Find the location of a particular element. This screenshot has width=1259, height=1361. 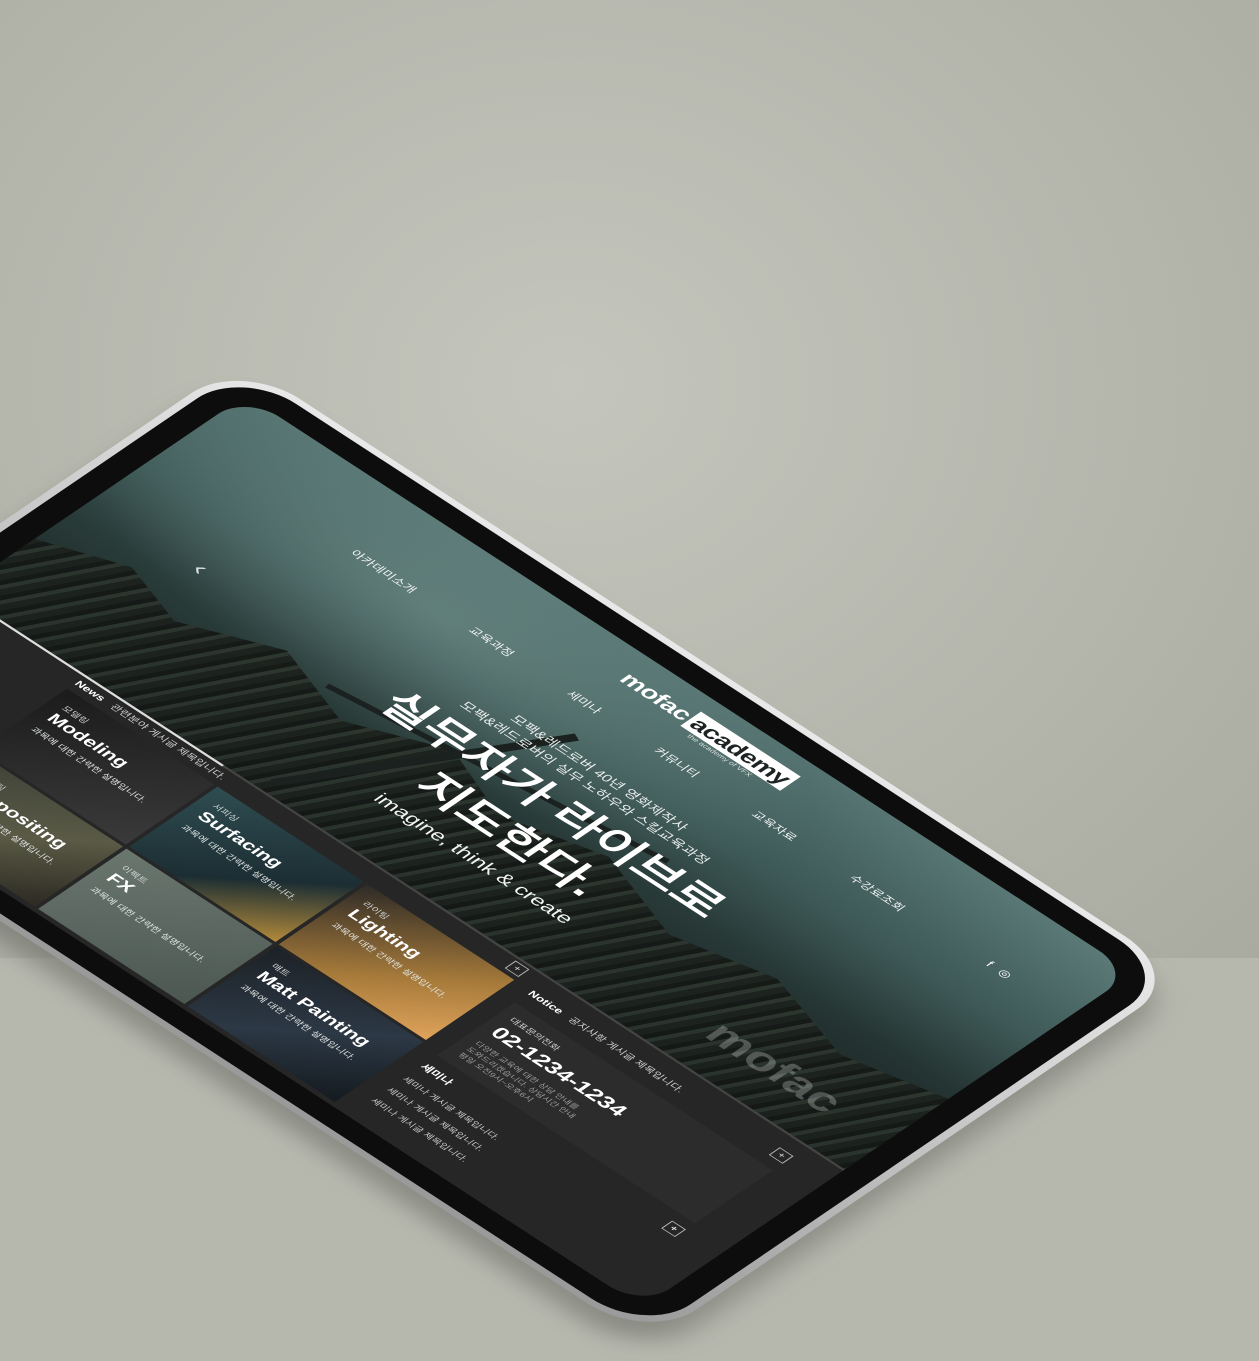

menu-item-courses: 교육과정 is located at coordinates (492, 642).